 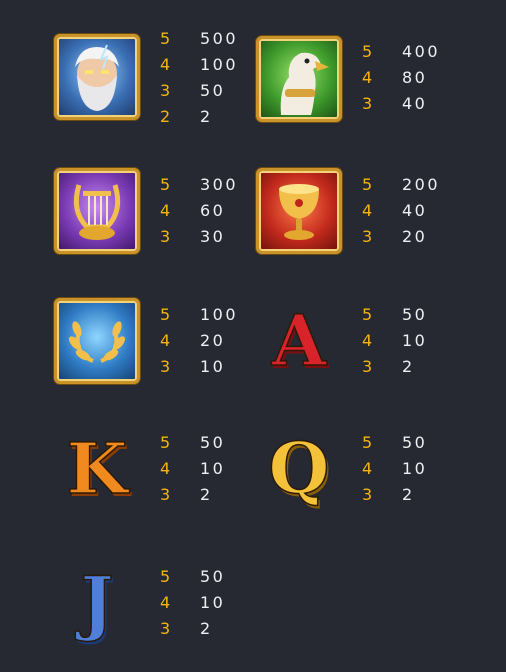 What do you see at coordinates (97, 77) in the screenshot?
I see `zeus-icon` at bounding box center [97, 77].